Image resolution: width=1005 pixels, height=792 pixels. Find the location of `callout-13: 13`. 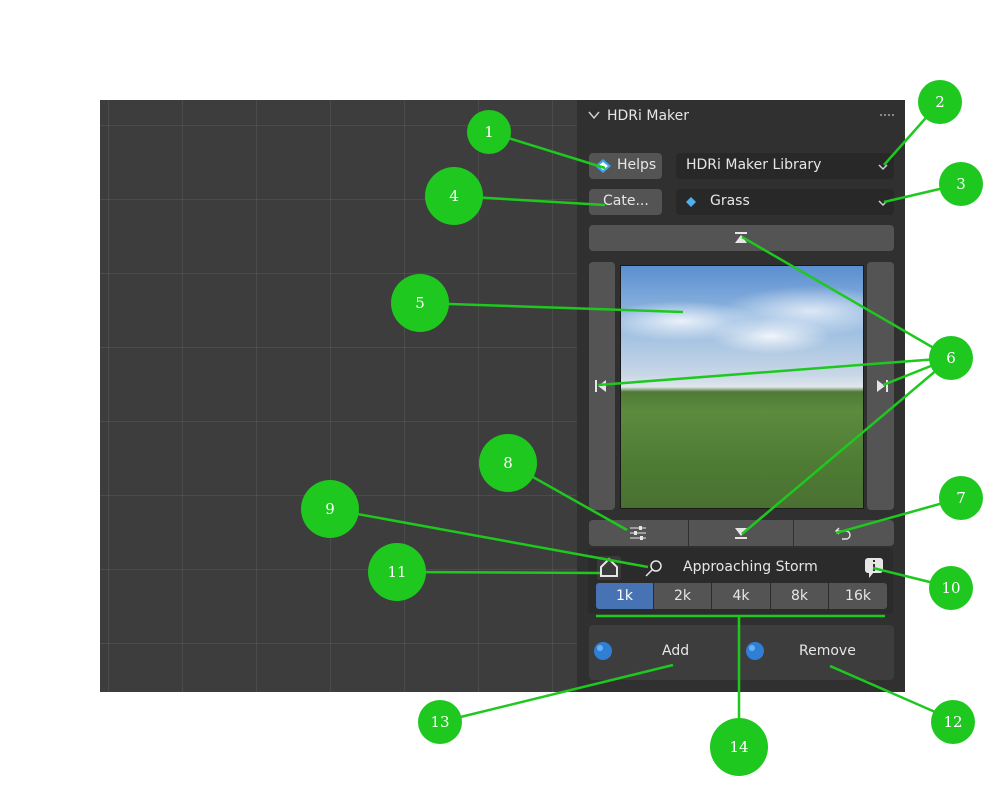

callout-13: 13 is located at coordinates (440, 722).